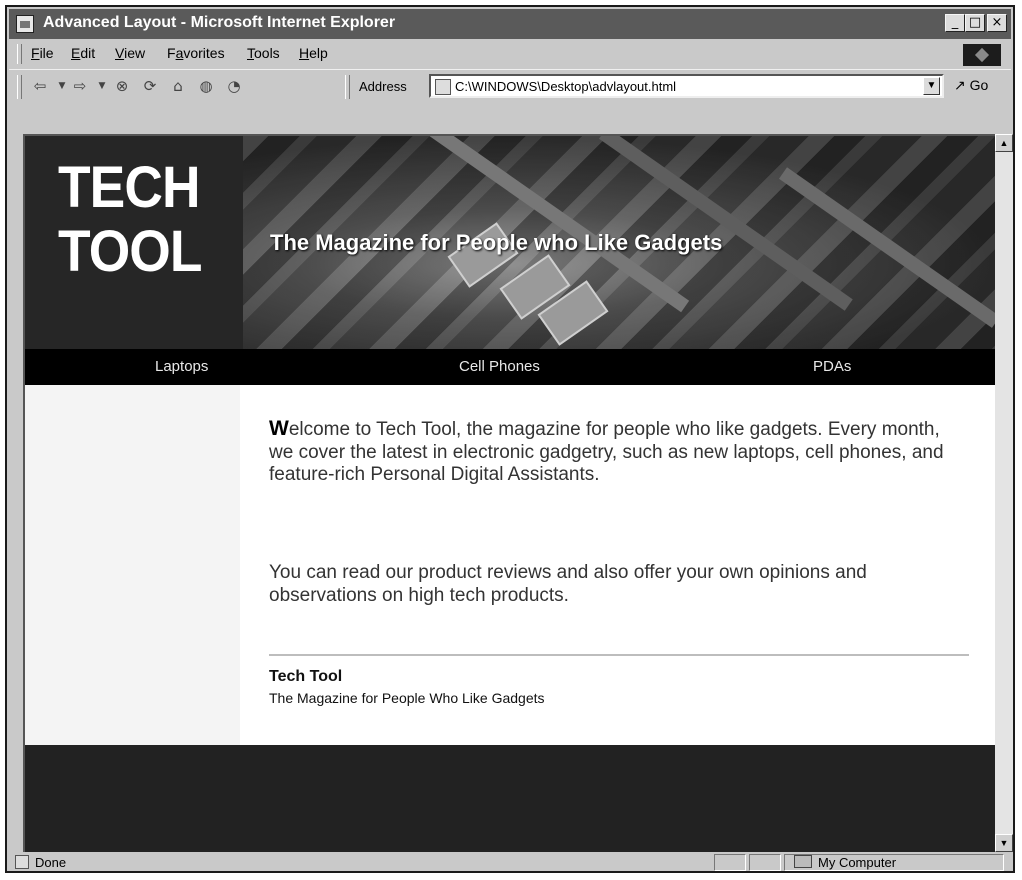 This screenshot has width=1022, height=880. What do you see at coordinates (263, 53) in the screenshot?
I see `menu-tools: Tools` at bounding box center [263, 53].